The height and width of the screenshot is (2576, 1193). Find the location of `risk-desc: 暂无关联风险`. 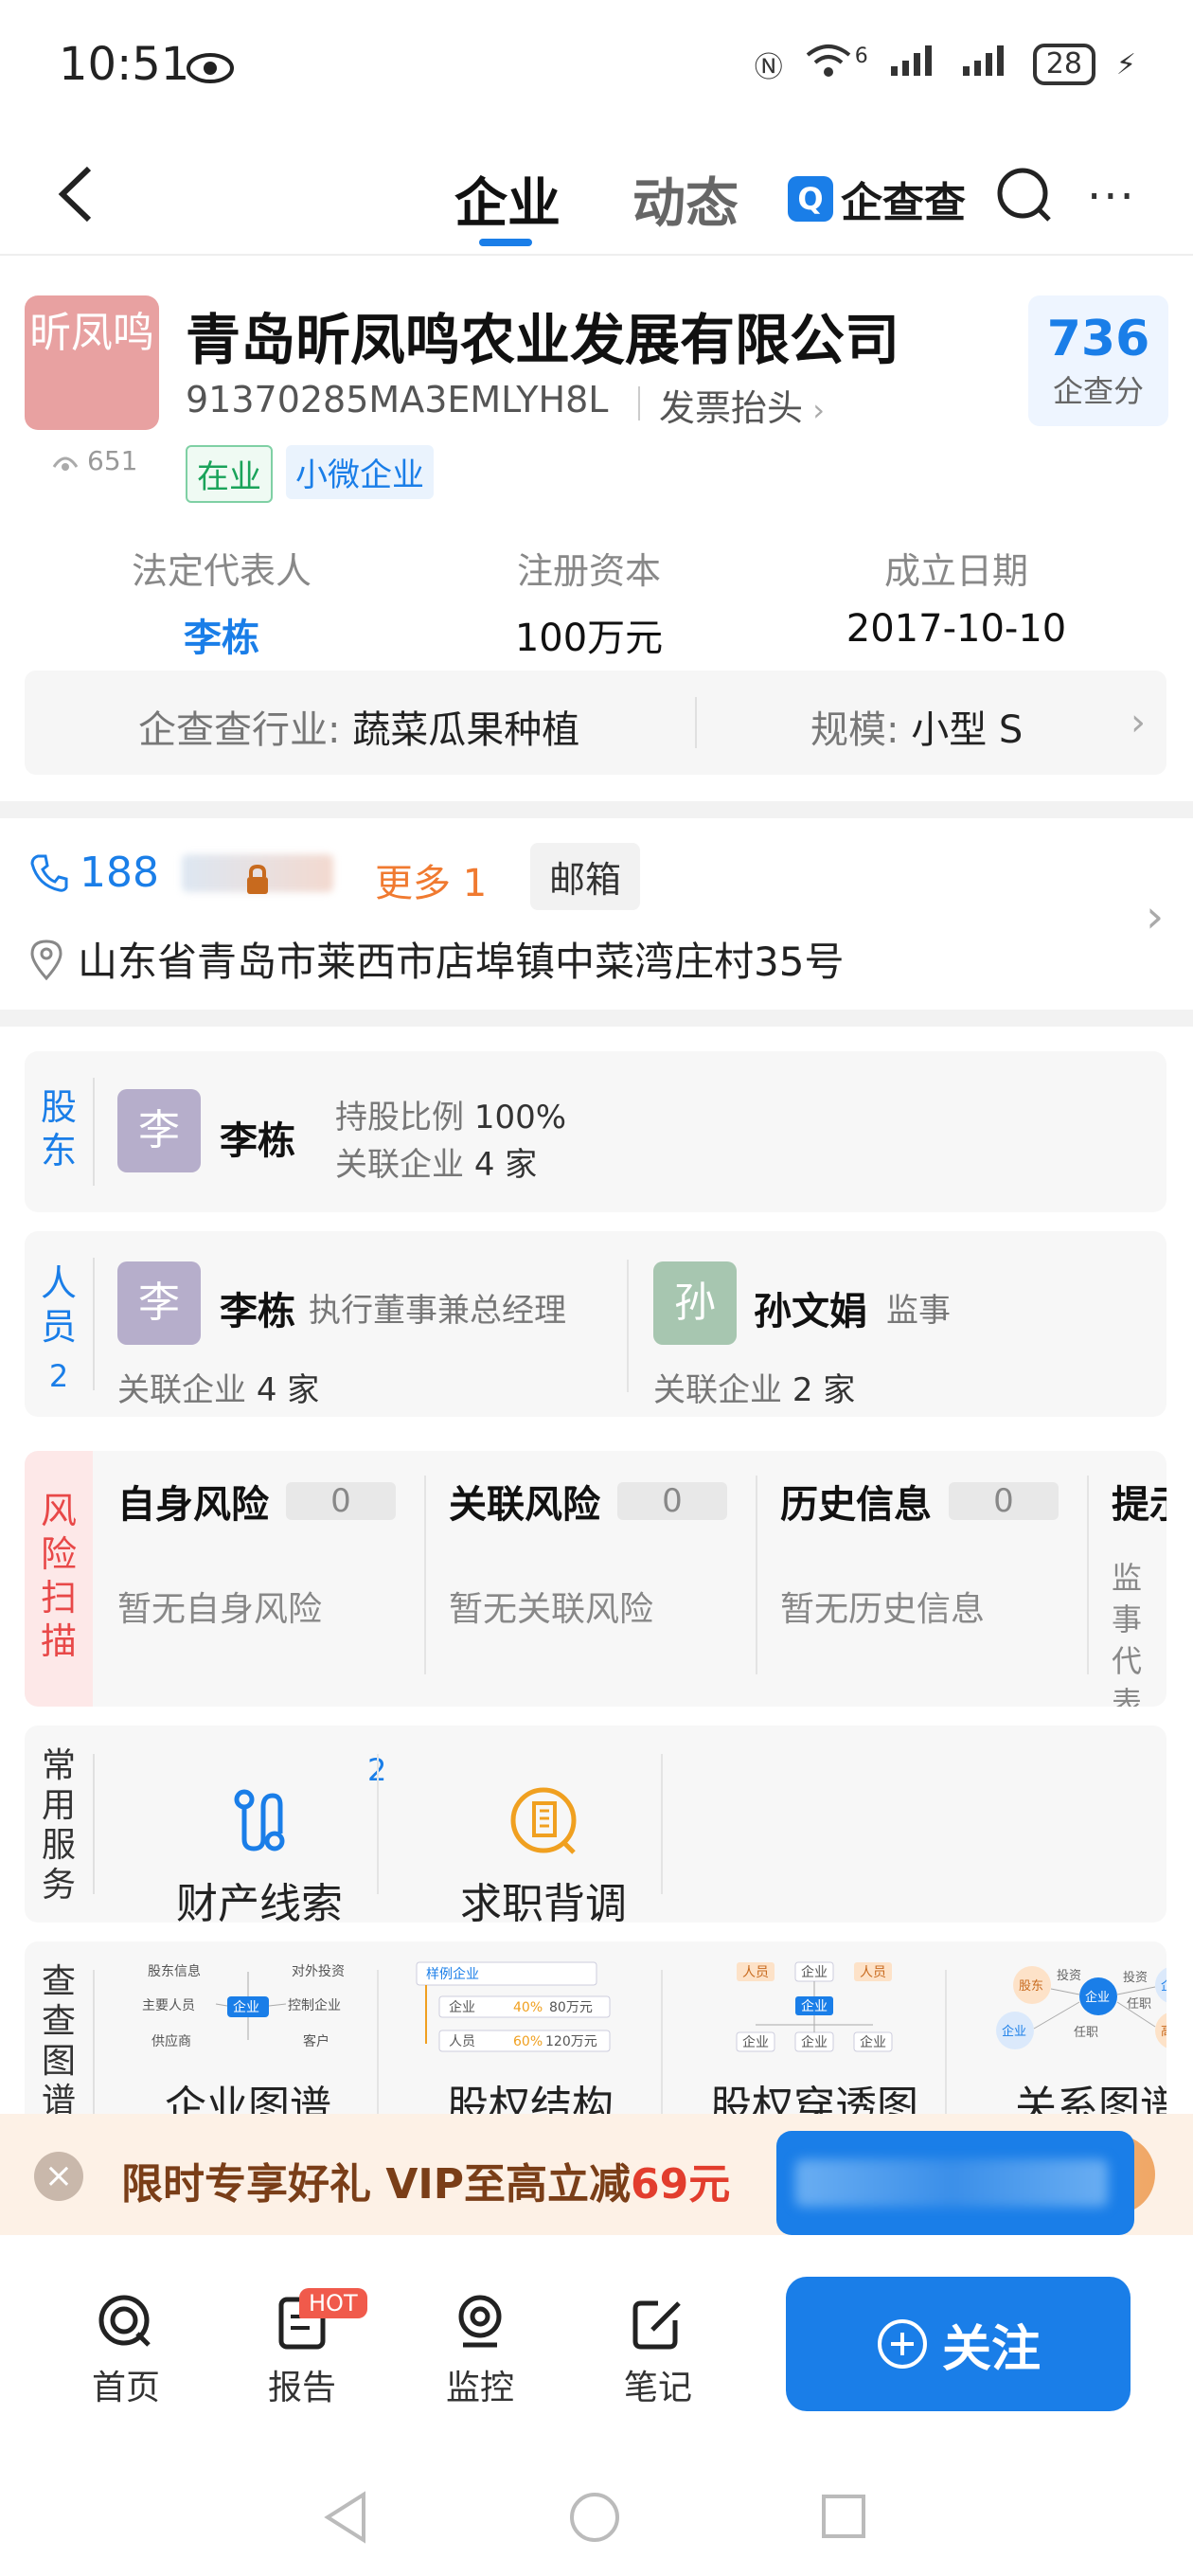

risk-desc: 暂无关联风险 is located at coordinates (551, 1609).